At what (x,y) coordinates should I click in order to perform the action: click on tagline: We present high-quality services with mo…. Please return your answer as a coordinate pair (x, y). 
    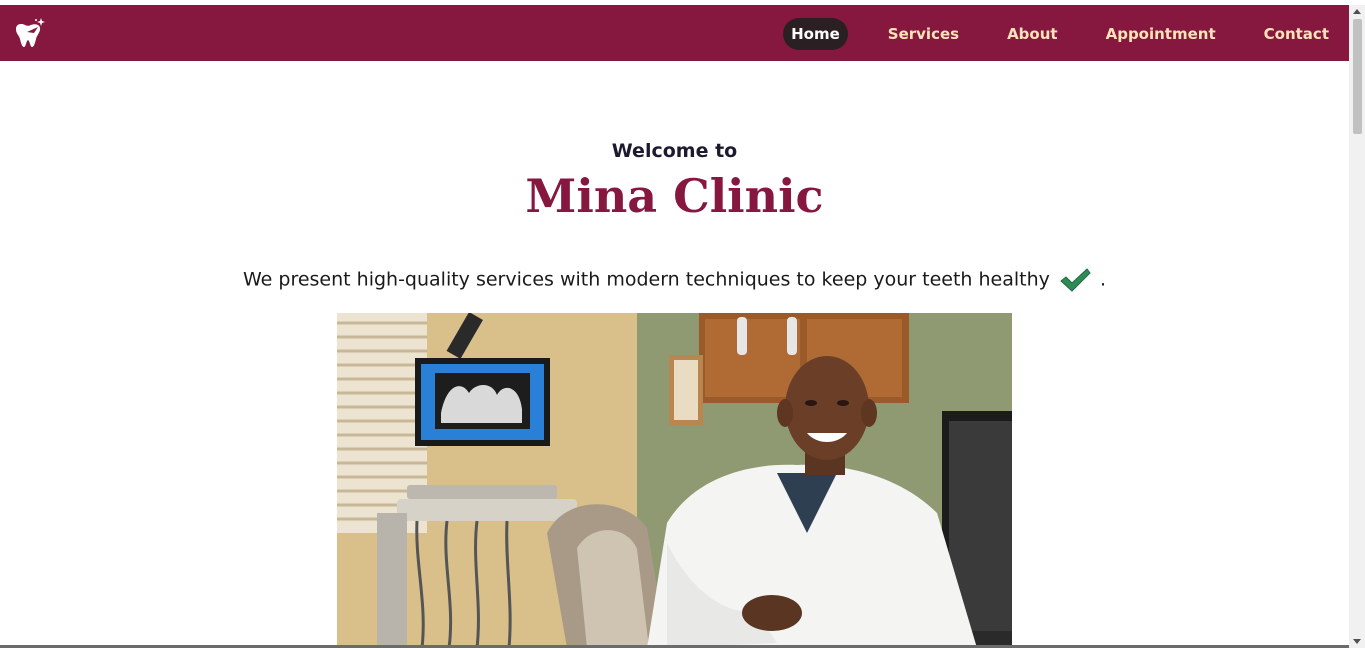
    Looking at the image, I should click on (674, 280).